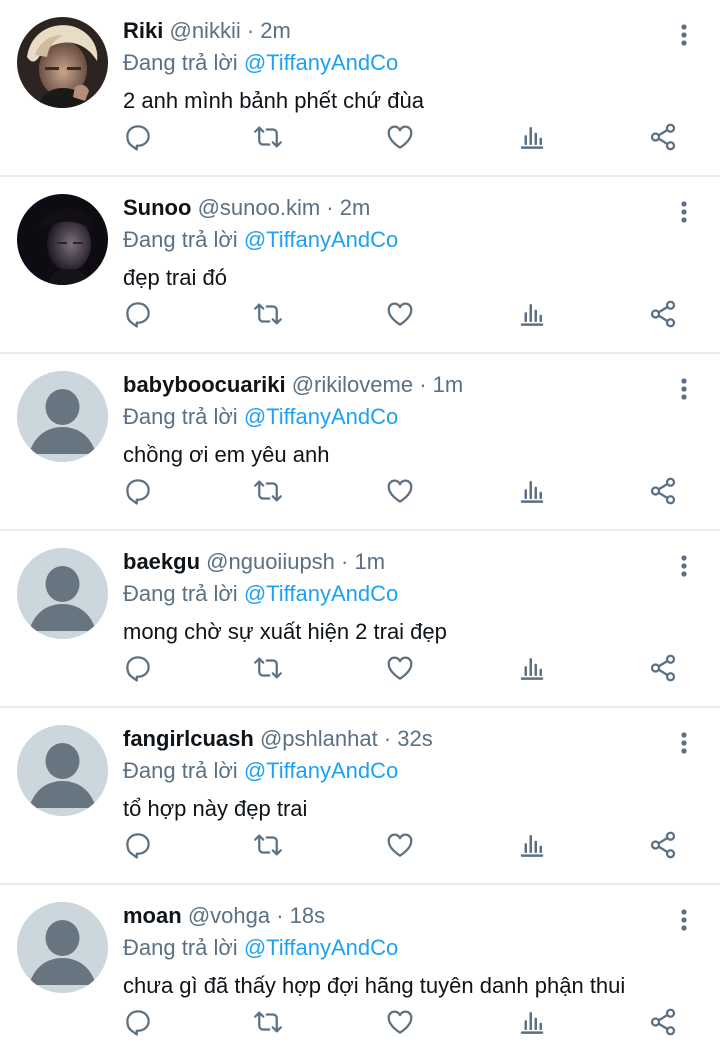  What do you see at coordinates (391, 208) in the screenshot?
I see `tweet-header: Sunoo @sunoo.kim · 2m` at bounding box center [391, 208].